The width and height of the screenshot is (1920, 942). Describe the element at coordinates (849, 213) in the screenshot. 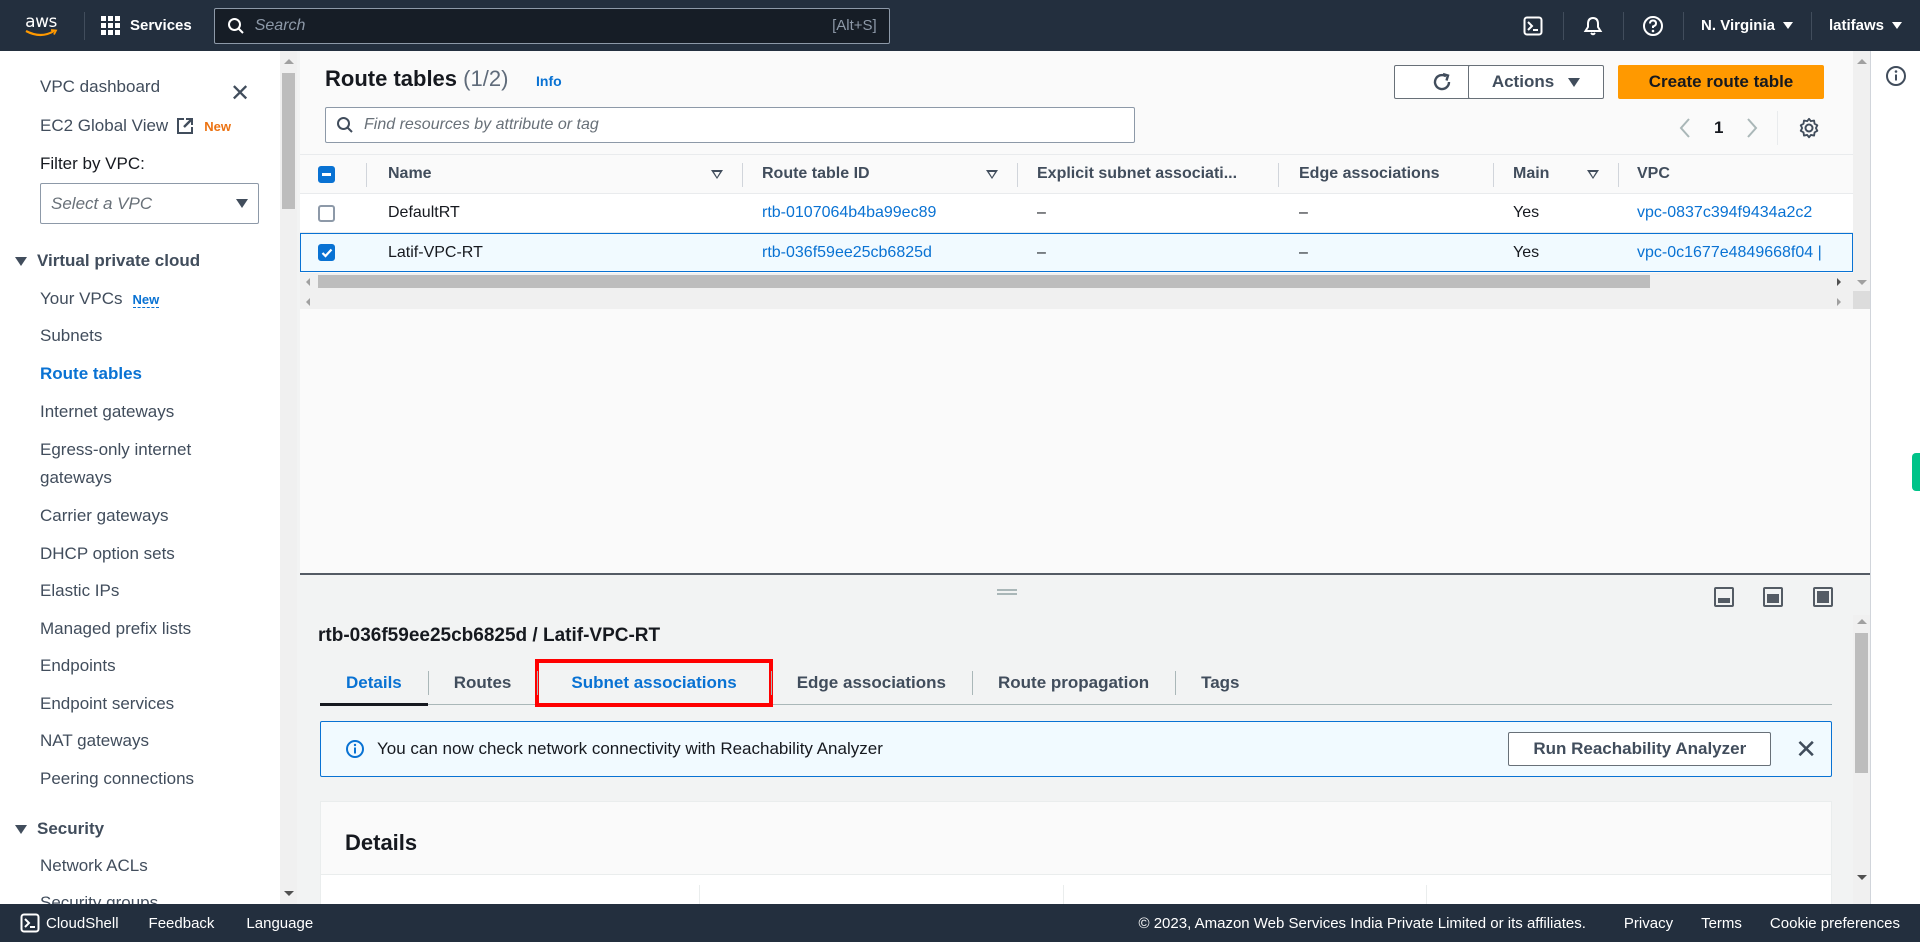

I see `route-table-id-link: rtb-0107064b4ba99ec89` at that location.